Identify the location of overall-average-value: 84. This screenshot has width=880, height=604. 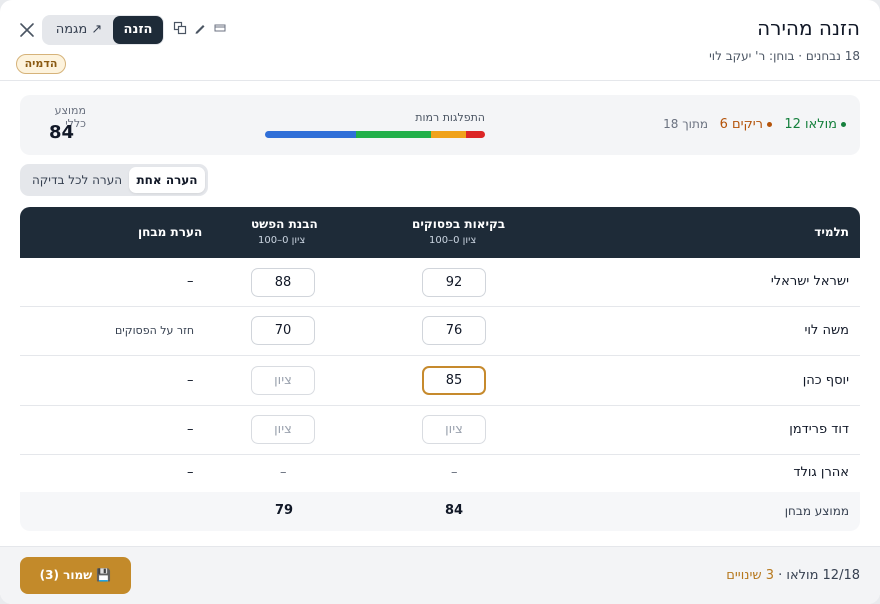
(62, 132).